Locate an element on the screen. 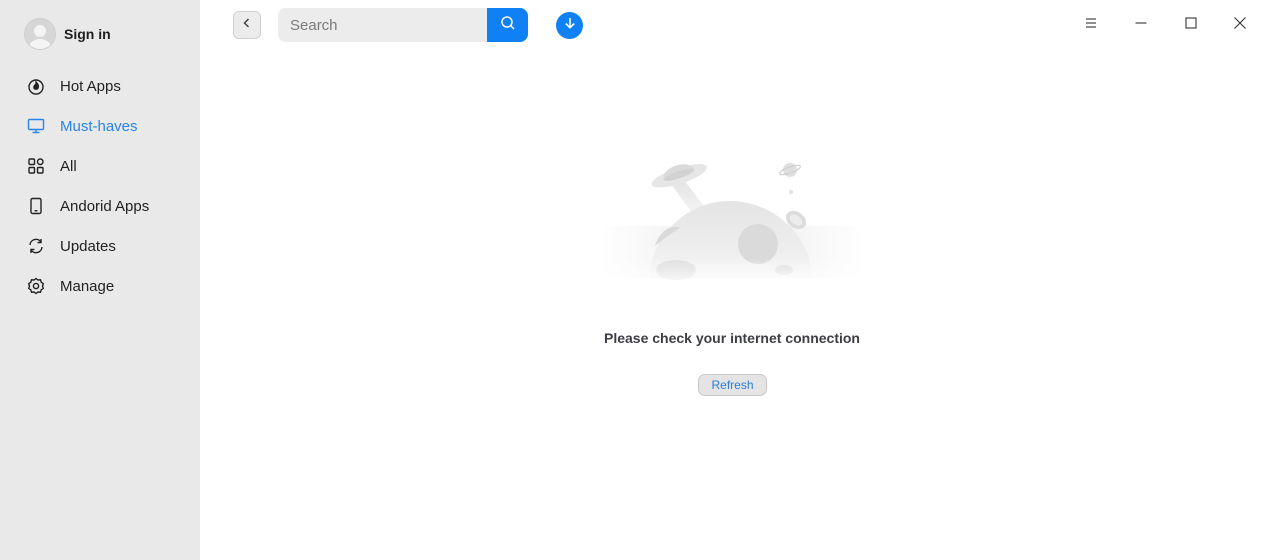 This screenshot has width=1265, height=560. grid-icon is located at coordinates (36, 166).